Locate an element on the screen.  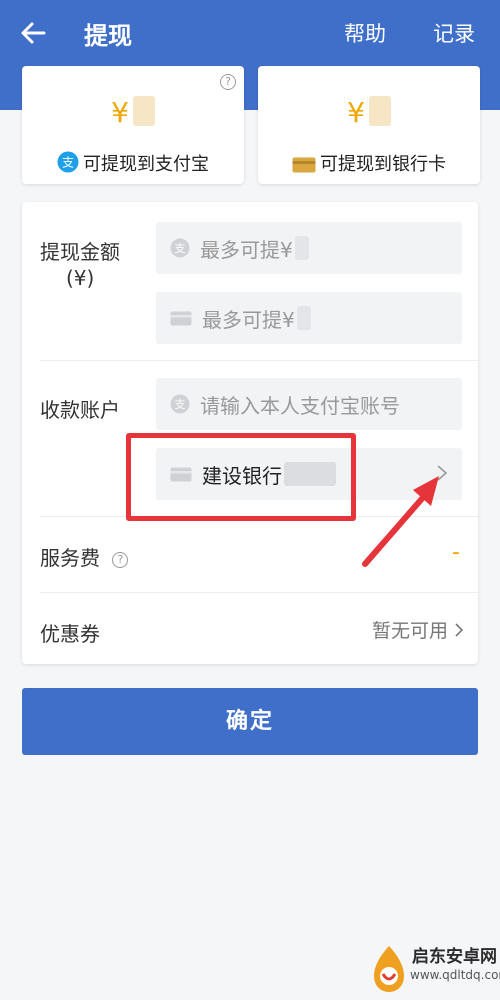
watermark-url: www.qdltdq.com is located at coordinates (455, 975).